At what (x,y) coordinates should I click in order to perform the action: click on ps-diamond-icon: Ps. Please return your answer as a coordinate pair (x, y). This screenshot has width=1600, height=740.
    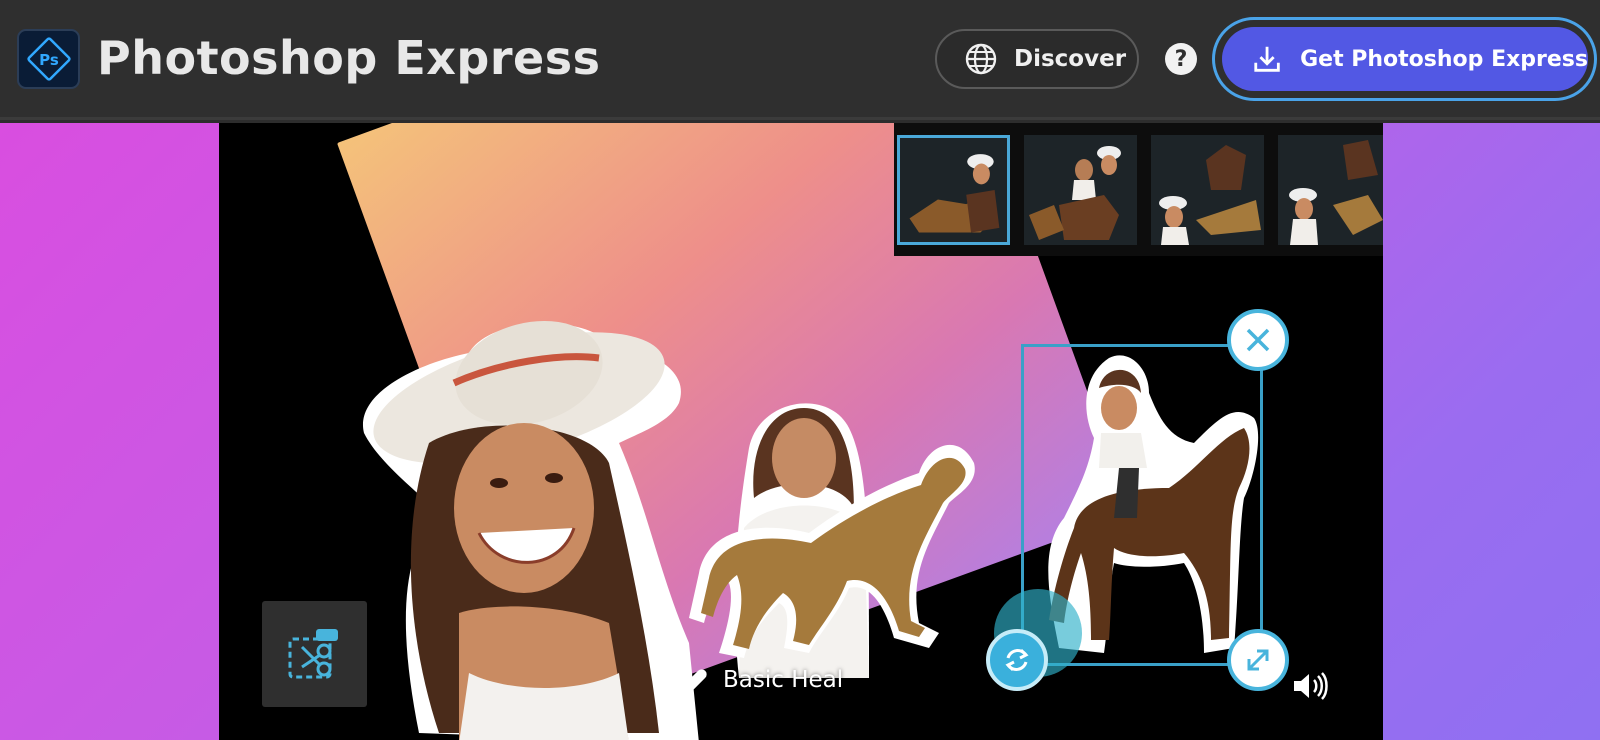
    Looking at the image, I should click on (48, 59).